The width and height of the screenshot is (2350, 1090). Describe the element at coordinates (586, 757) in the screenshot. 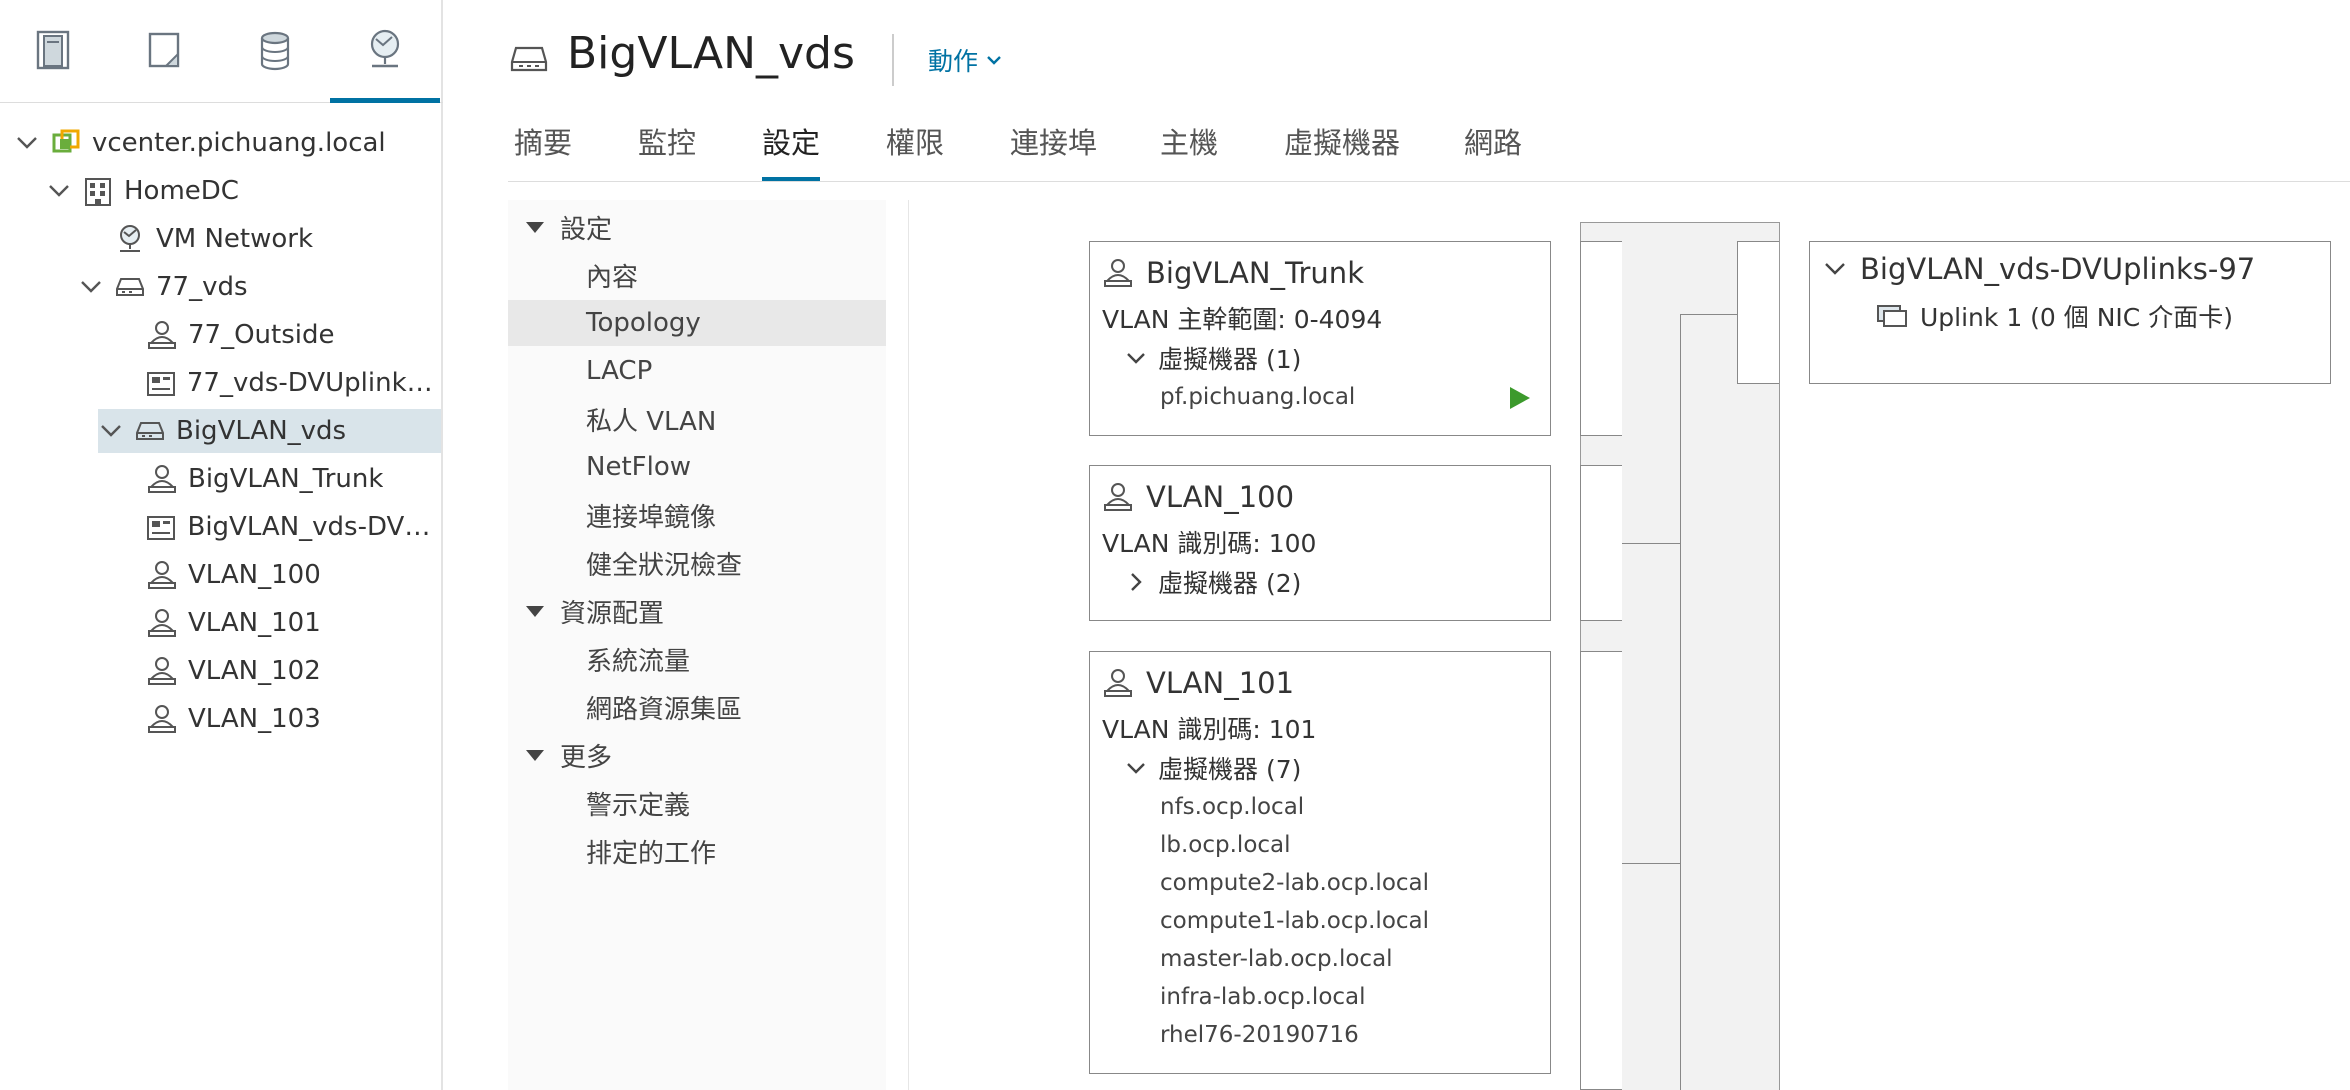

I see `settings-group-label: 更多` at that location.